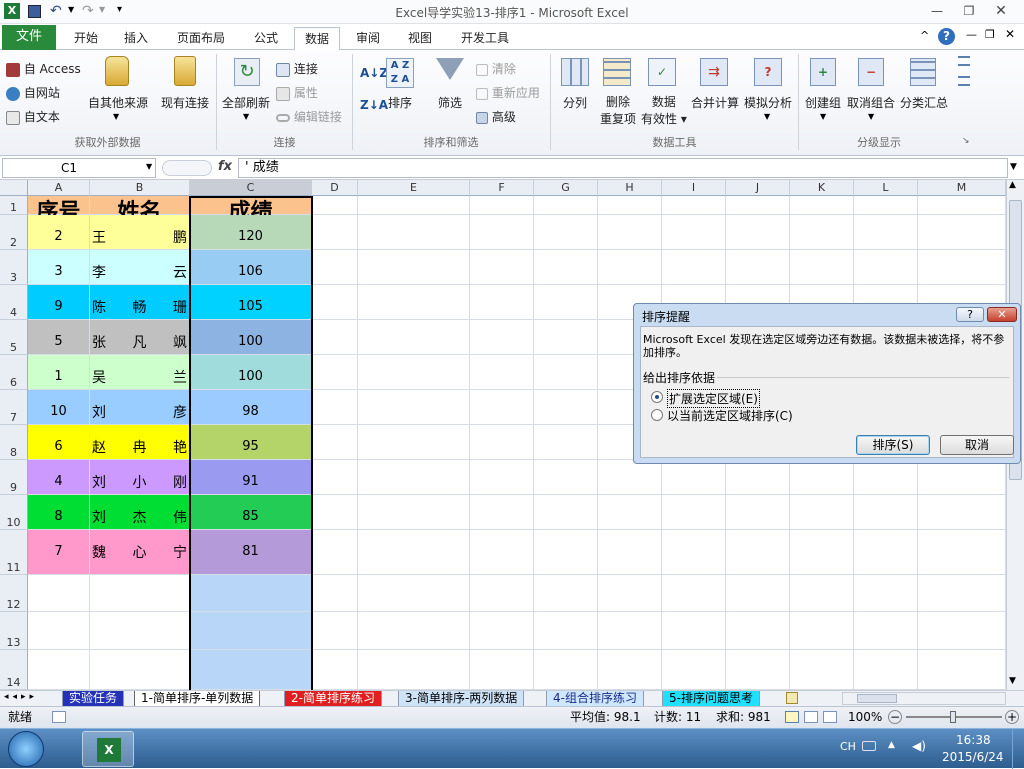  Describe the element at coordinates (14, 512) in the screenshot. I see `row-header: 10` at that location.